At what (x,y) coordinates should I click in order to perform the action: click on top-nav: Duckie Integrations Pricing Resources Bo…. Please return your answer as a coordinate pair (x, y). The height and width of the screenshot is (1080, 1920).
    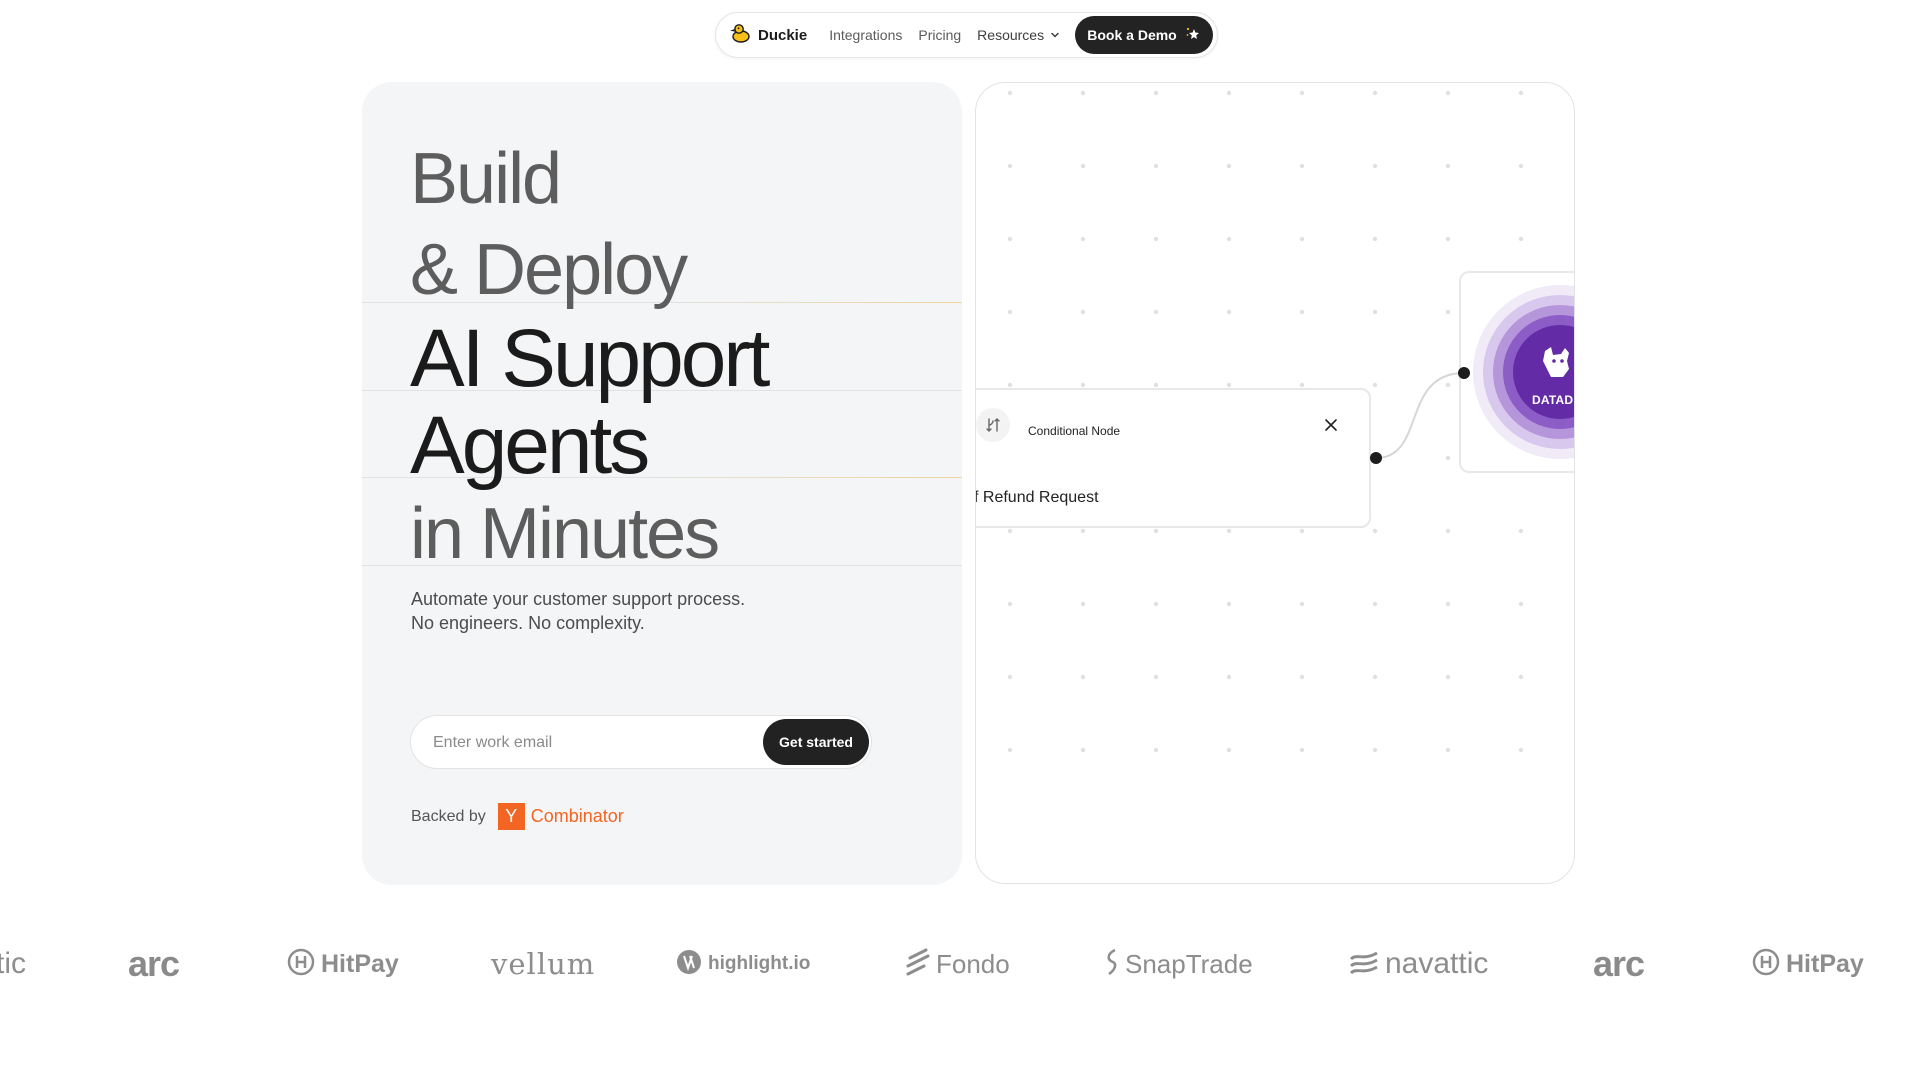
    Looking at the image, I should click on (966, 35).